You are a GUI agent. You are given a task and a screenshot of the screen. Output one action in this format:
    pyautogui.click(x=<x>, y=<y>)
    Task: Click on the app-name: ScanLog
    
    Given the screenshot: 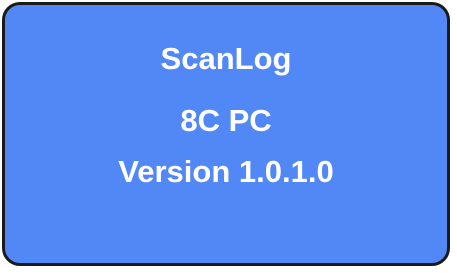 What is the action you would take?
    pyautogui.click(x=226, y=58)
    